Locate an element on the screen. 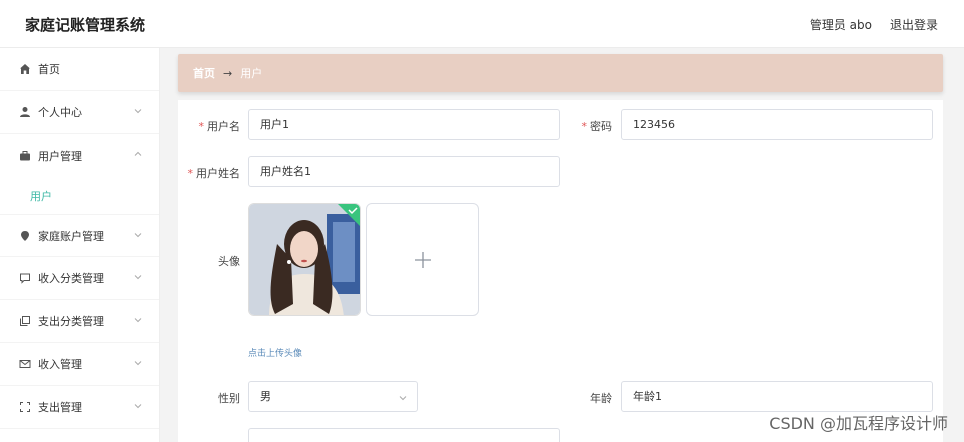  gender-label: 性别 is located at coordinates (229, 398).